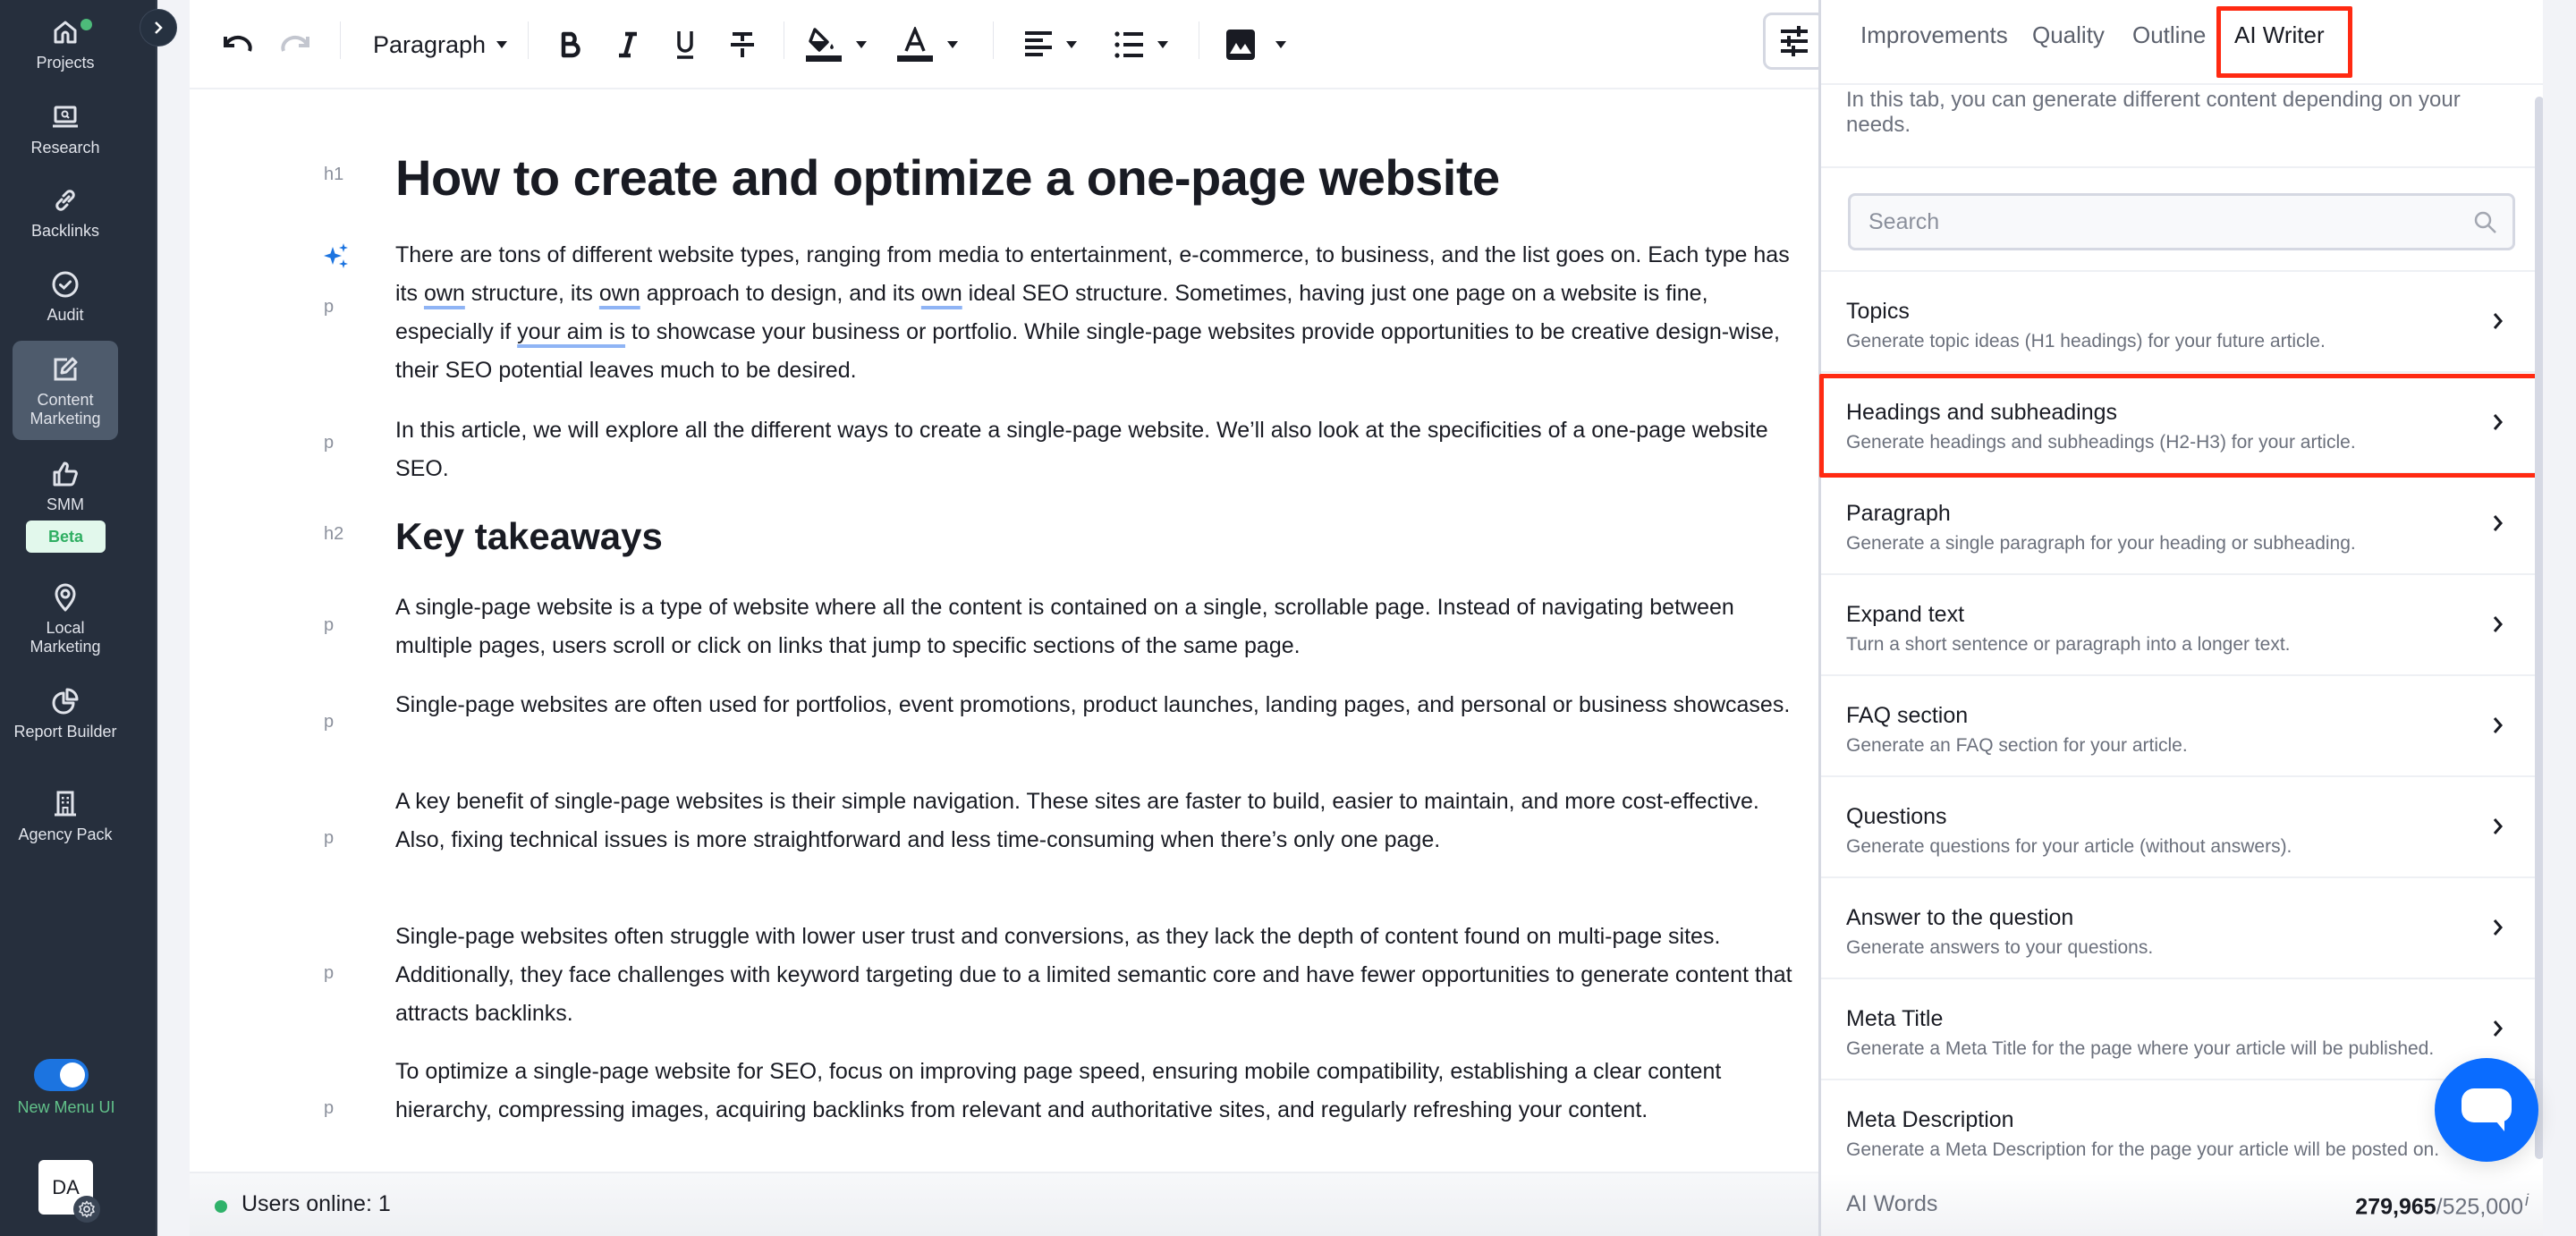  What do you see at coordinates (2485, 222) in the screenshot?
I see `search-icon` at bounding box center [2485, 222].